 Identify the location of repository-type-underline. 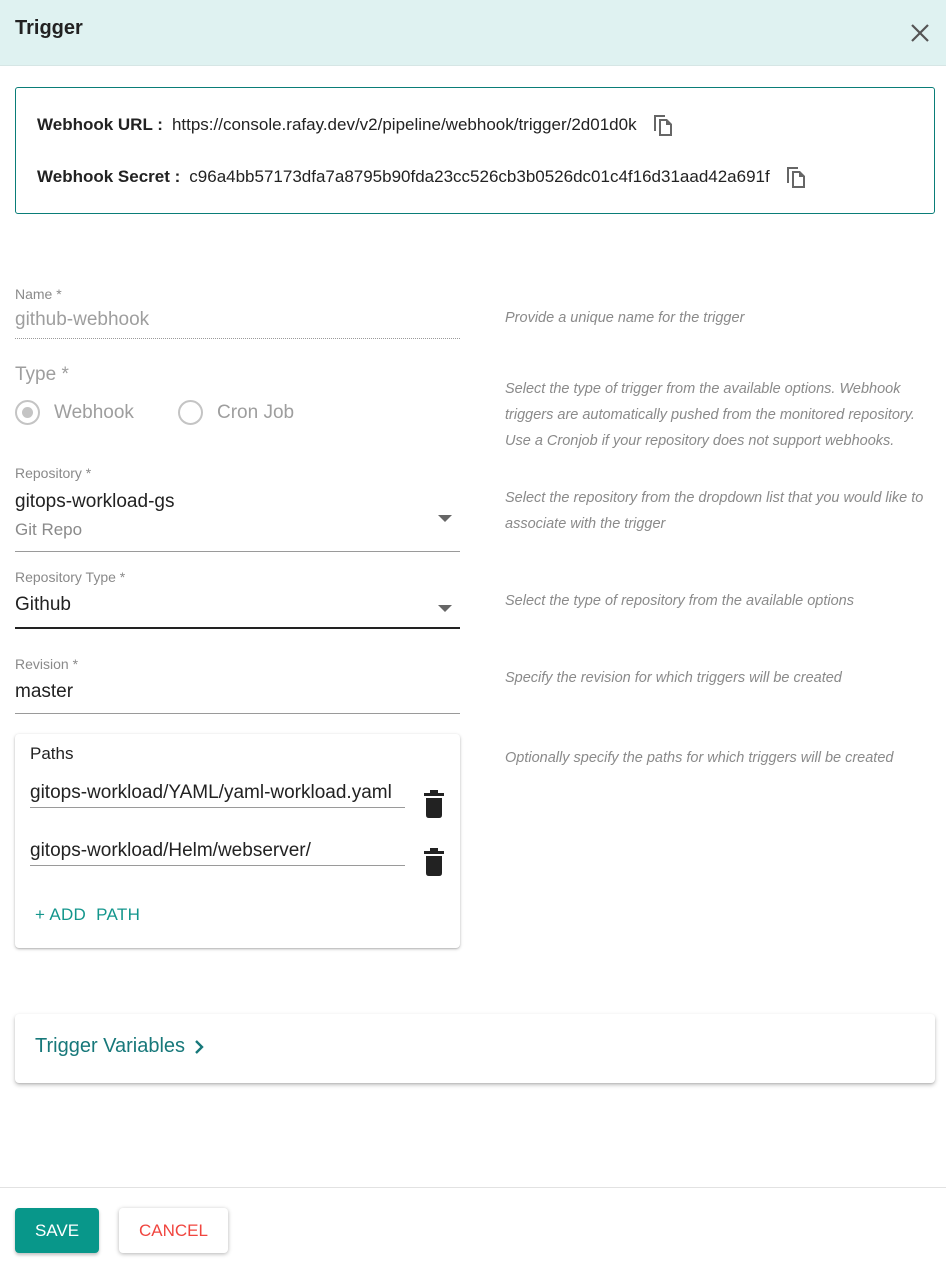
(237, 628).